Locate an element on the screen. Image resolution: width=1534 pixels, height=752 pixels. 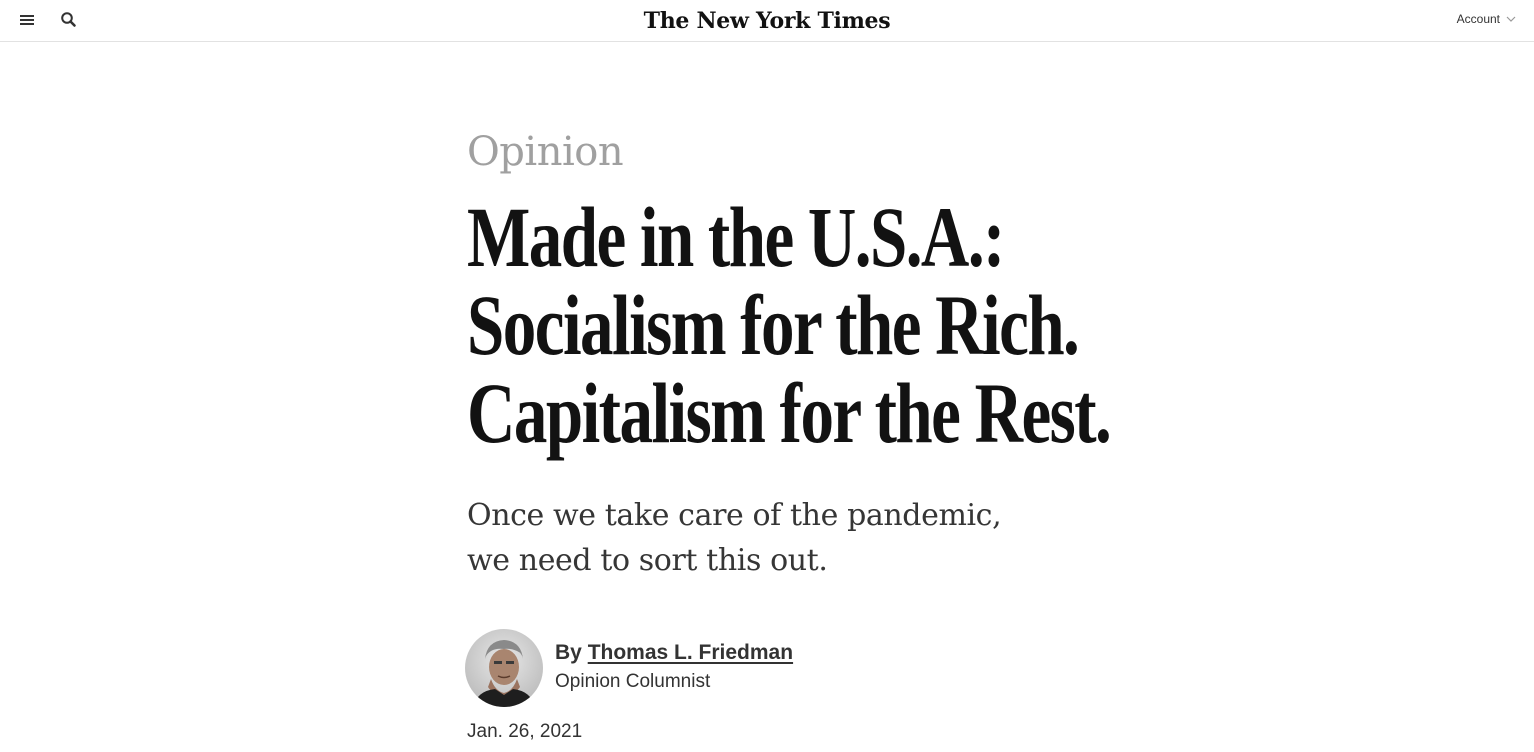
author-avatar is located at coordinates (504, 668).